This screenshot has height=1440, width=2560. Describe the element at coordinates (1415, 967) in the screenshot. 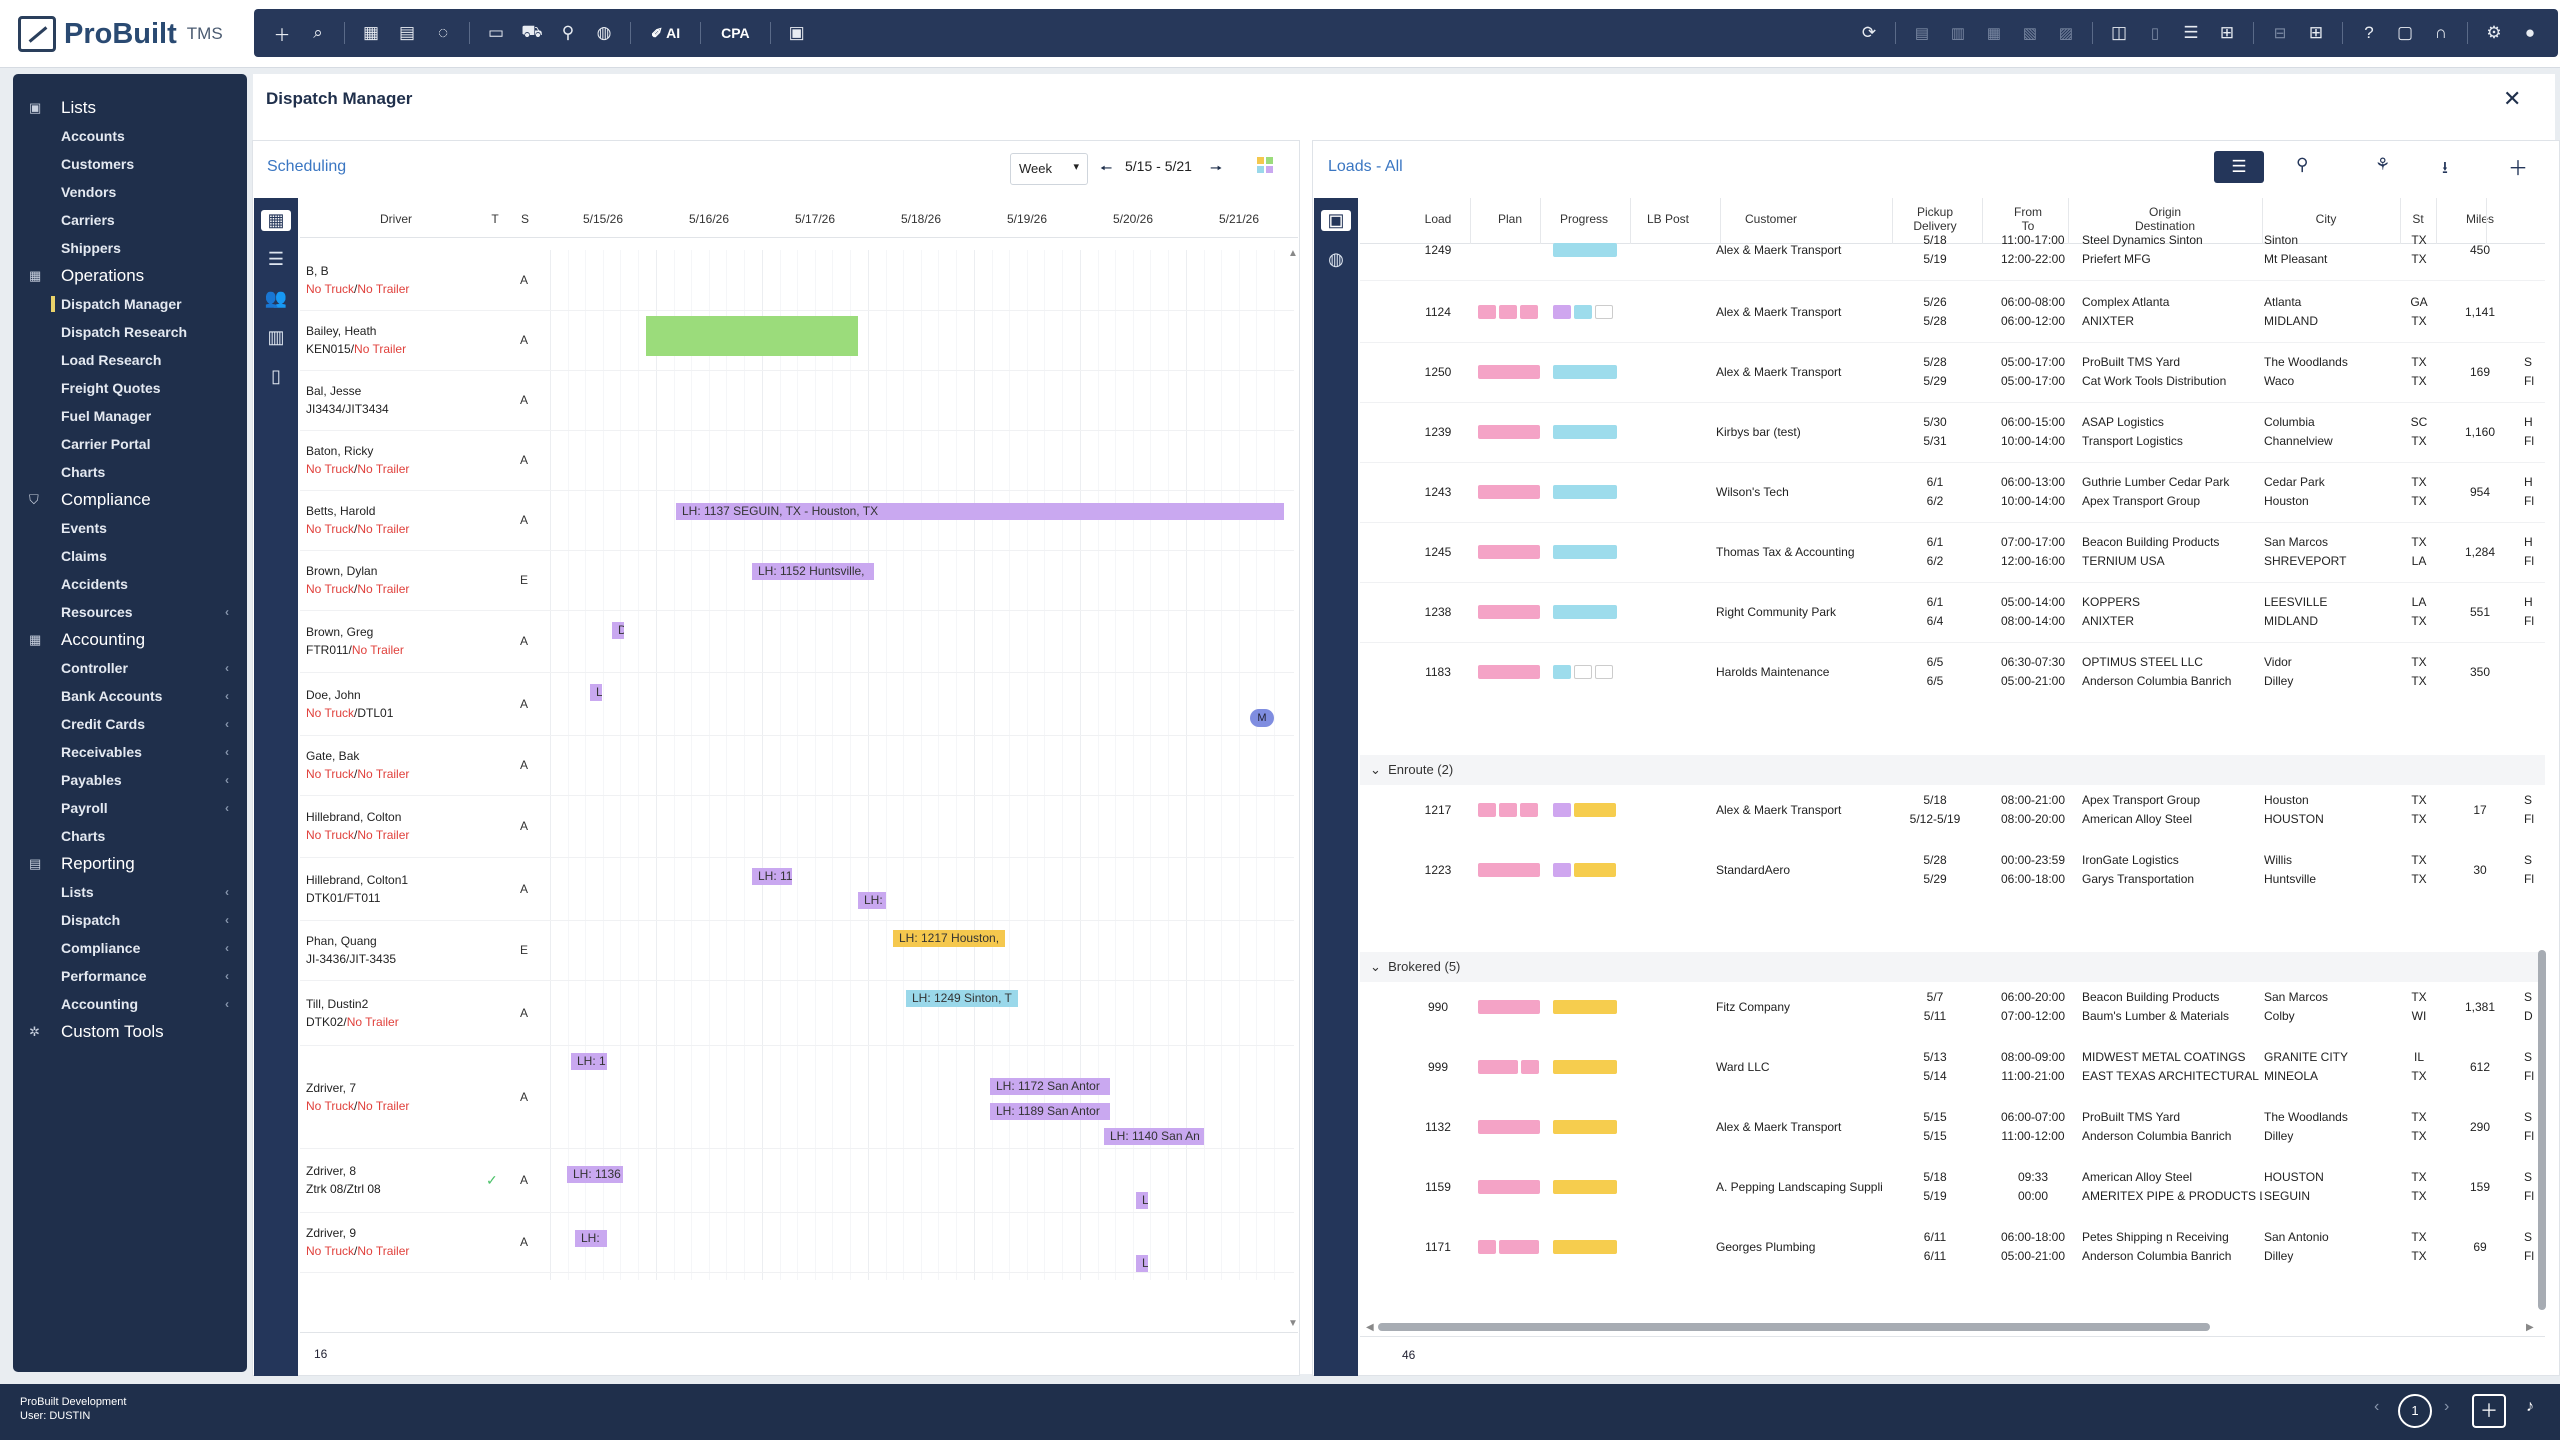

I see `group-brokered: ⌄ Brokered (5)` at that location.